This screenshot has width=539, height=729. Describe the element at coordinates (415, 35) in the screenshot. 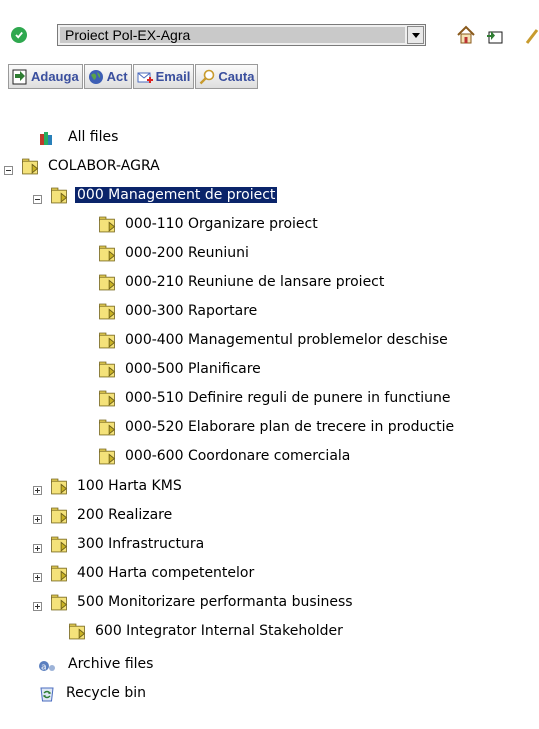

I see `chevron-down-icon` at that location.